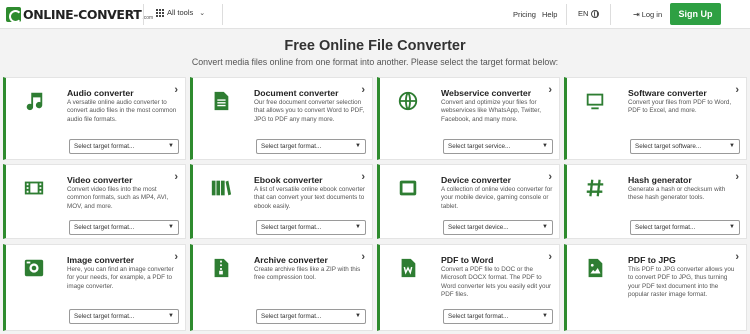  I want to click on target-device-select: Select target device... ▼, so click(498, 227).